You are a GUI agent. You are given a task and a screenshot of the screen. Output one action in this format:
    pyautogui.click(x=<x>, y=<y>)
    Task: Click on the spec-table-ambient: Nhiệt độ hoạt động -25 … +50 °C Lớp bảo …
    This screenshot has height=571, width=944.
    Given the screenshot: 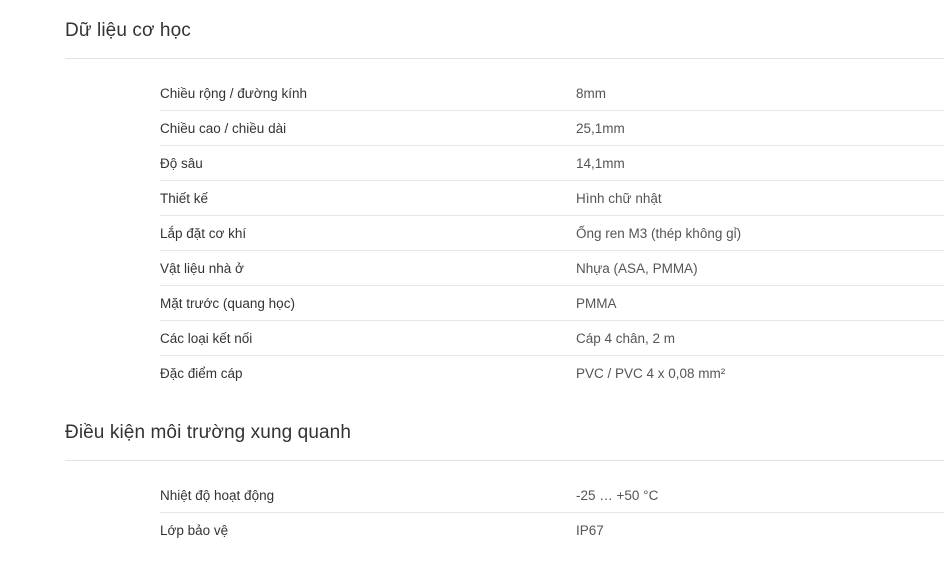 What is the action you would take?
    pyautogui.click(x=552, y=513)
    